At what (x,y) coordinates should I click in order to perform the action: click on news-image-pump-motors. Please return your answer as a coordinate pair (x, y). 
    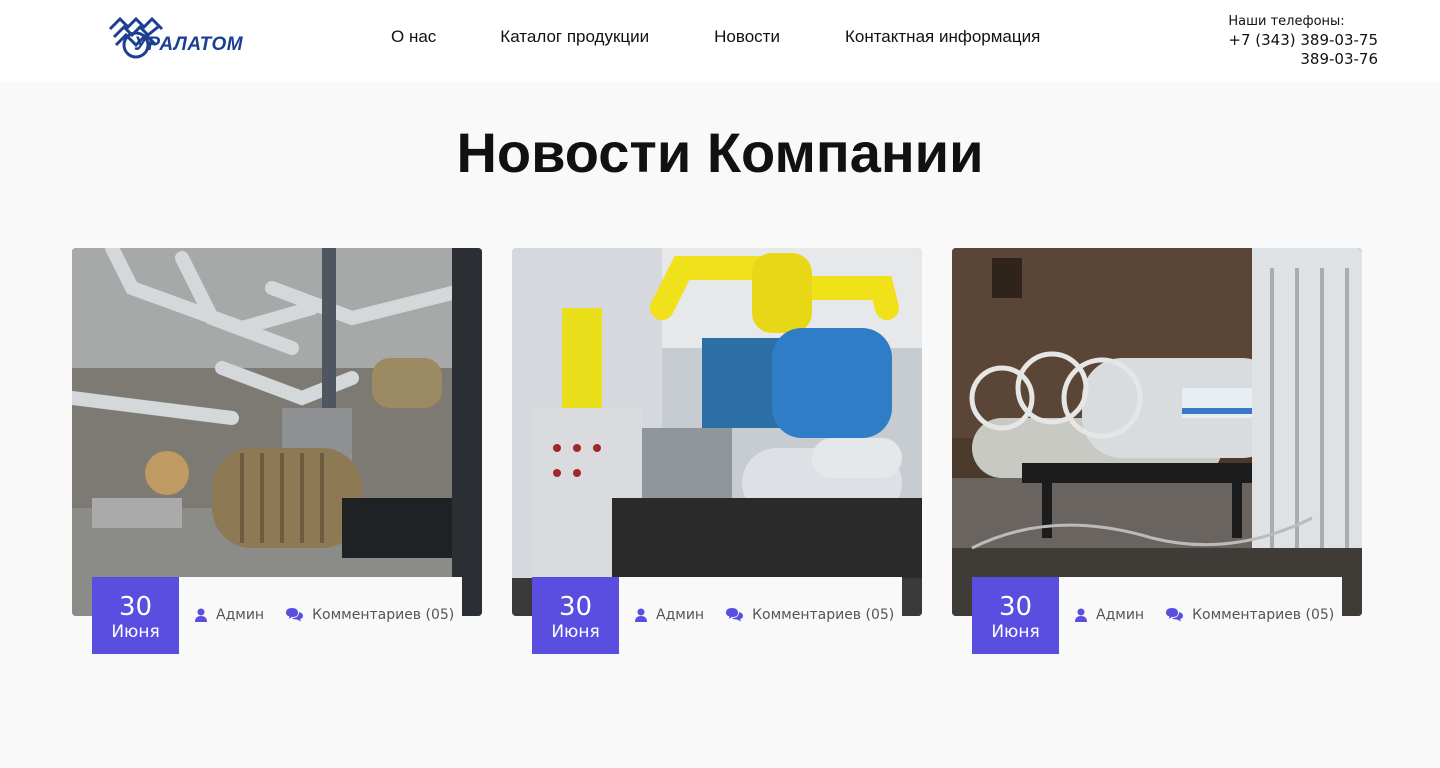
    Looking at the image, I should click on (277, 432).